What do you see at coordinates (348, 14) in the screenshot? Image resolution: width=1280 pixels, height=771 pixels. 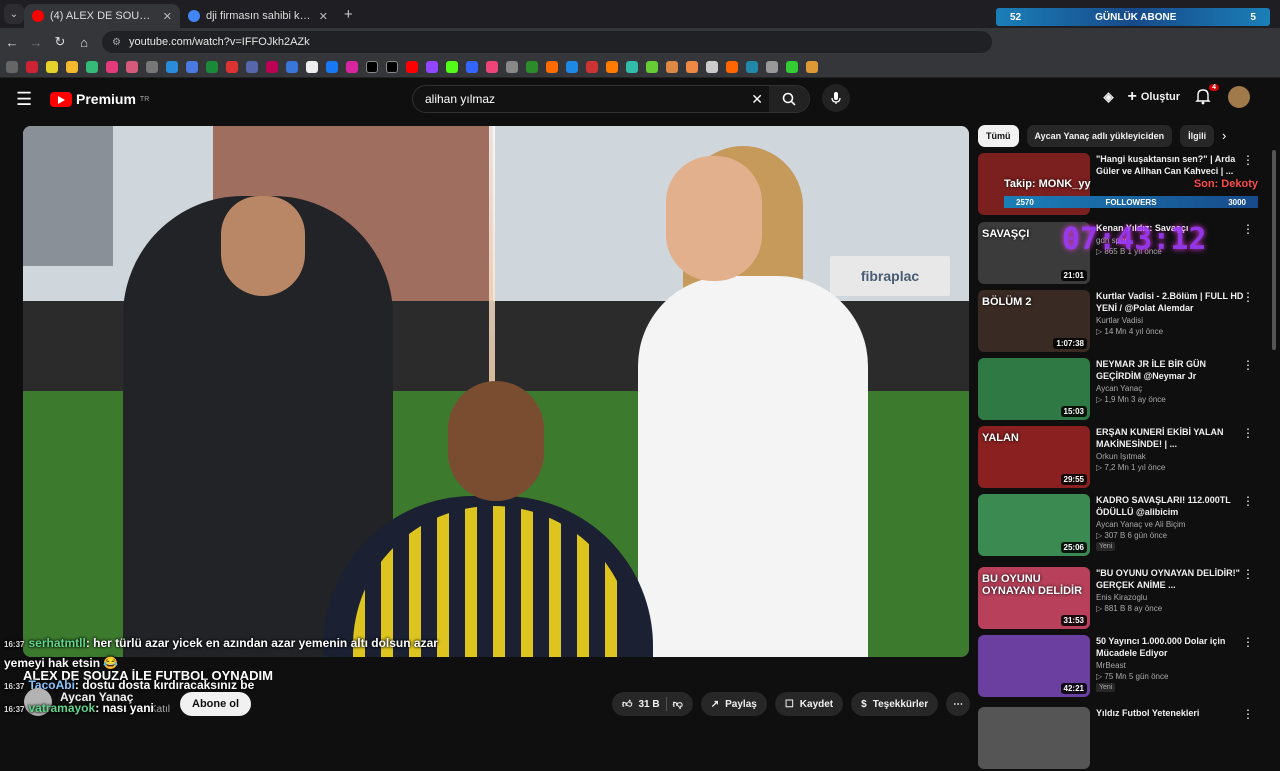 I see `new-tab-icon: +` at bounding box center [348, 14].